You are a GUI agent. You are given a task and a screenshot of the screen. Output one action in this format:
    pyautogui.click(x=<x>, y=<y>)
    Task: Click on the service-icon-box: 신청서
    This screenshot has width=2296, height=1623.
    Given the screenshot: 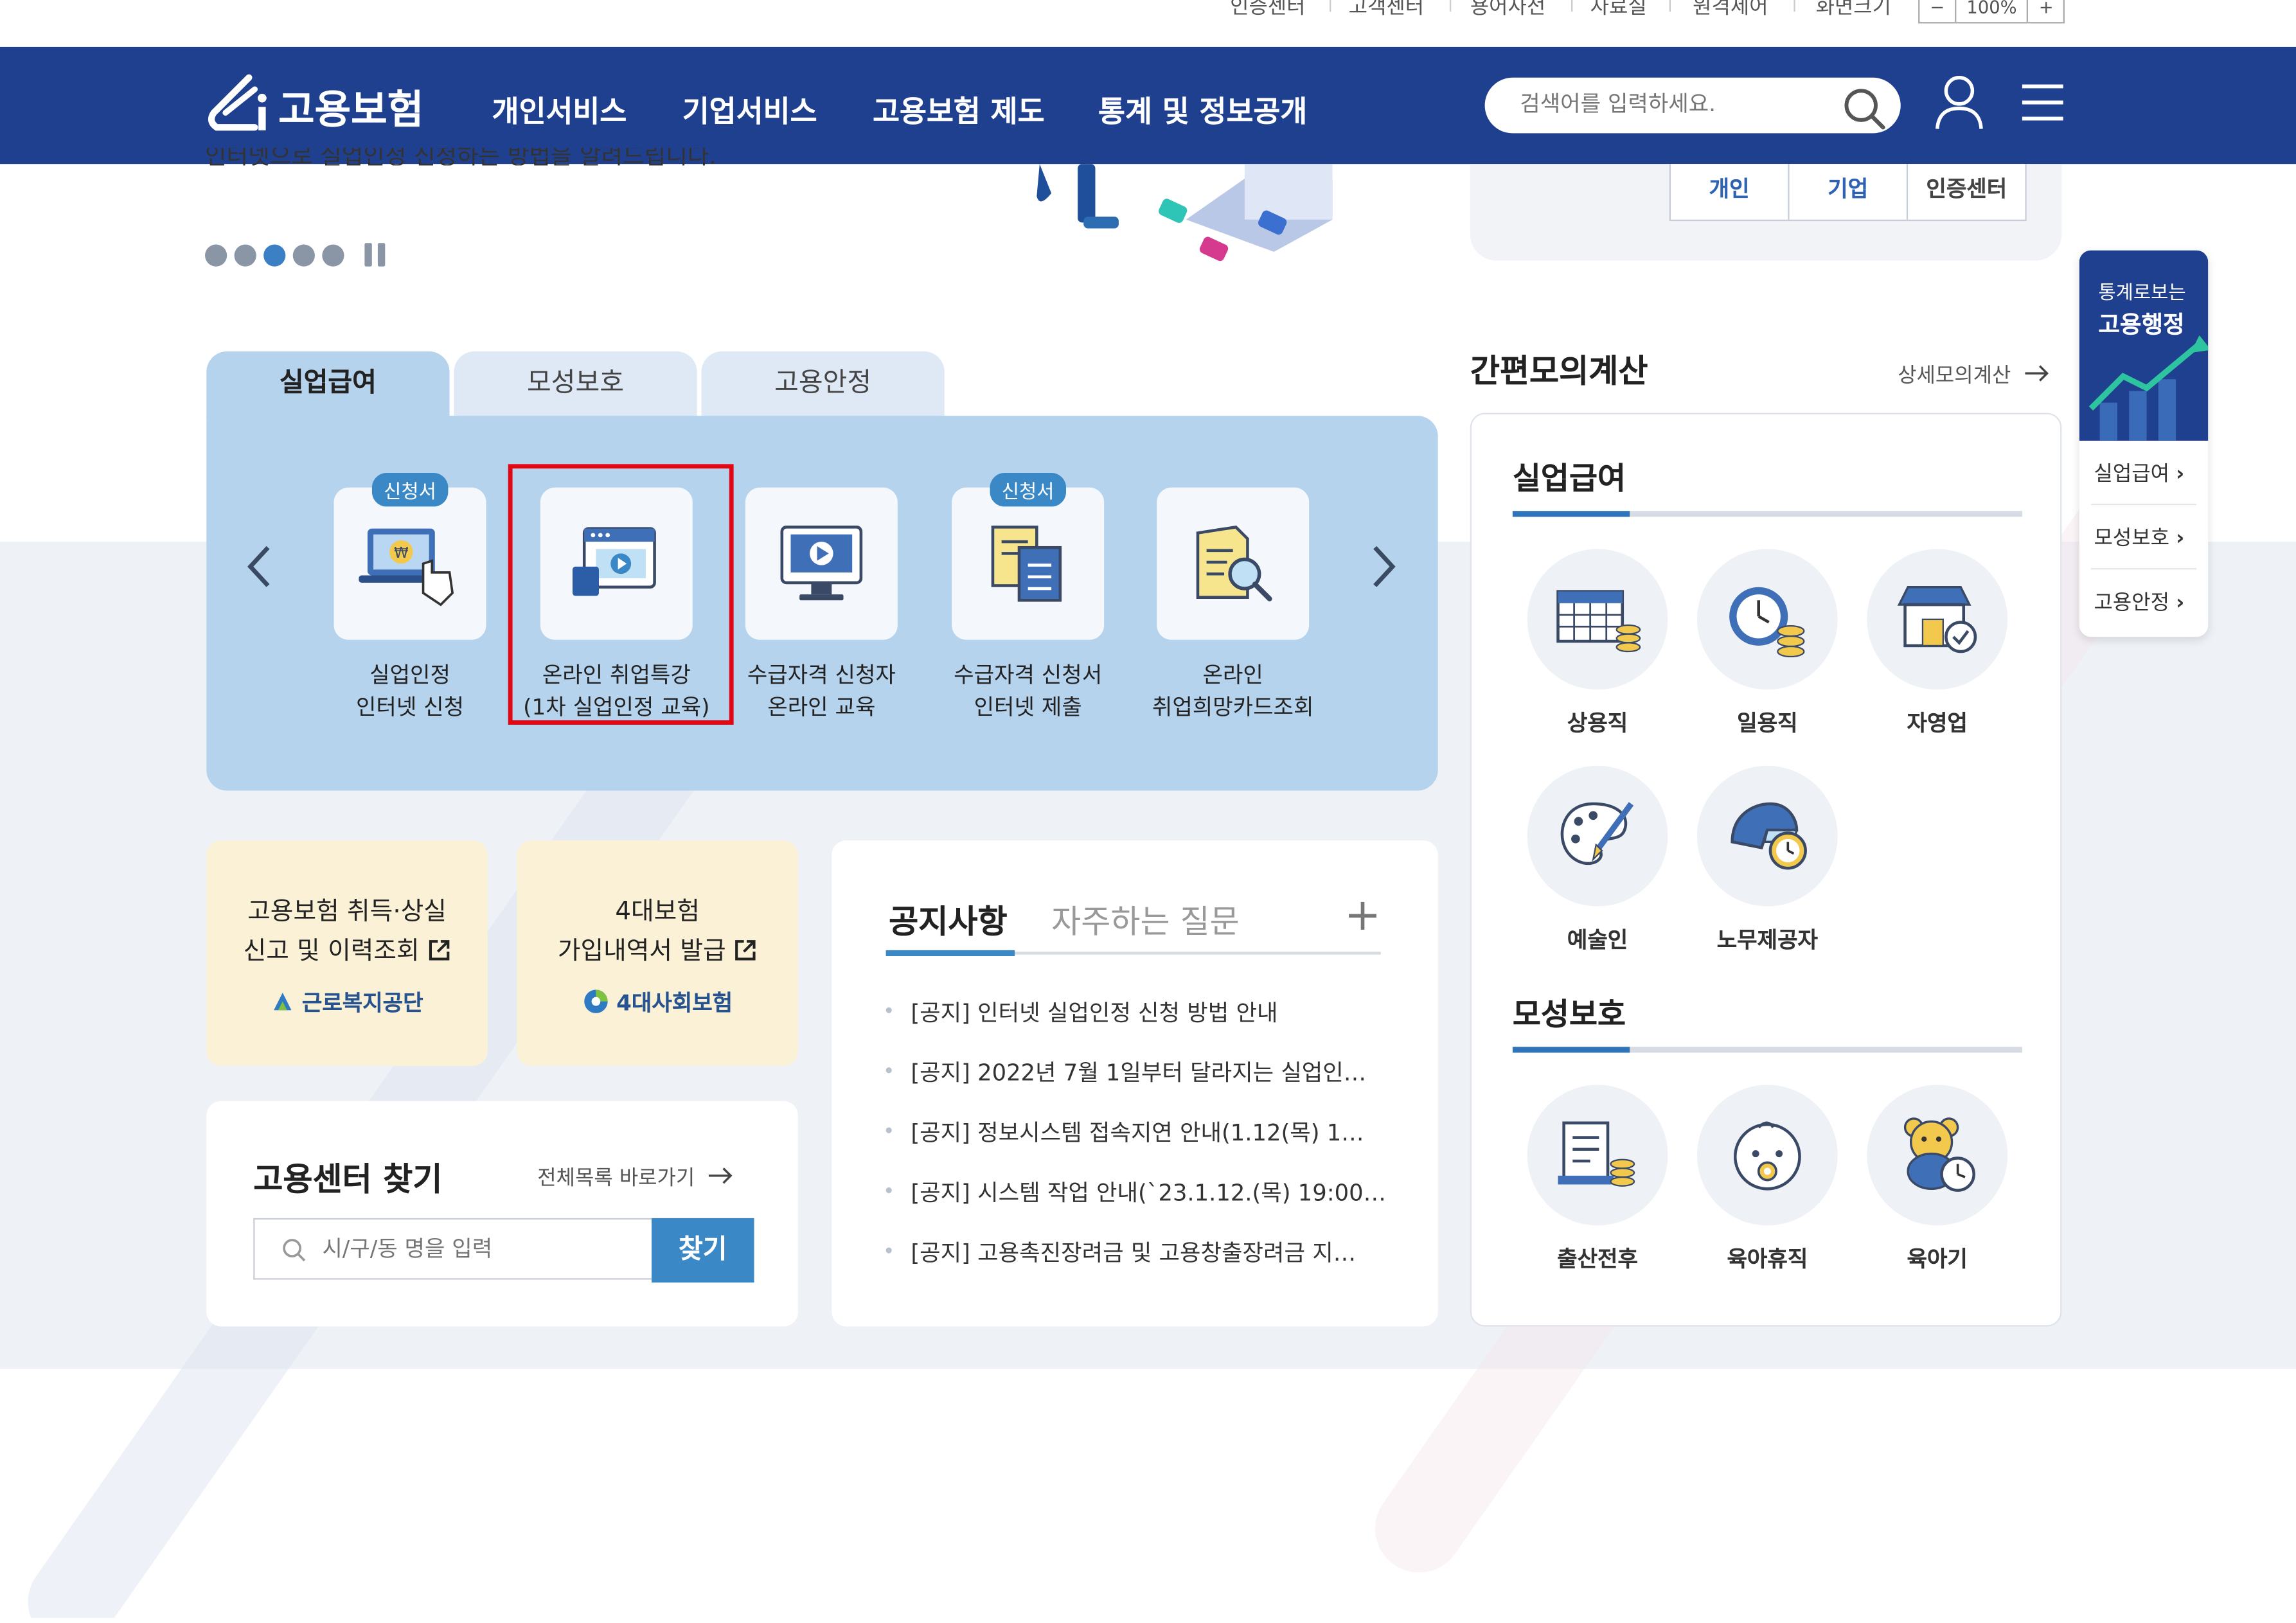 What is the action you would take?
    pyautogui.click(x=1029, y=556)
    